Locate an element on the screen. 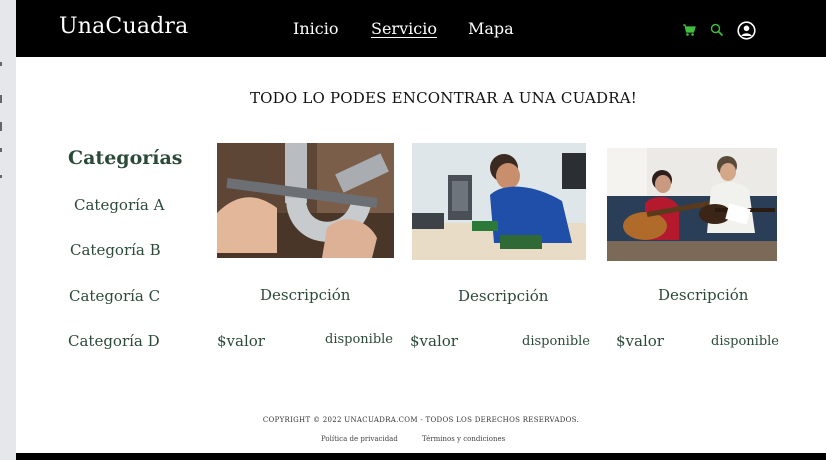 The image size is (826, 460). nav-mapa: Mapa is located at coordinates (491, 28).